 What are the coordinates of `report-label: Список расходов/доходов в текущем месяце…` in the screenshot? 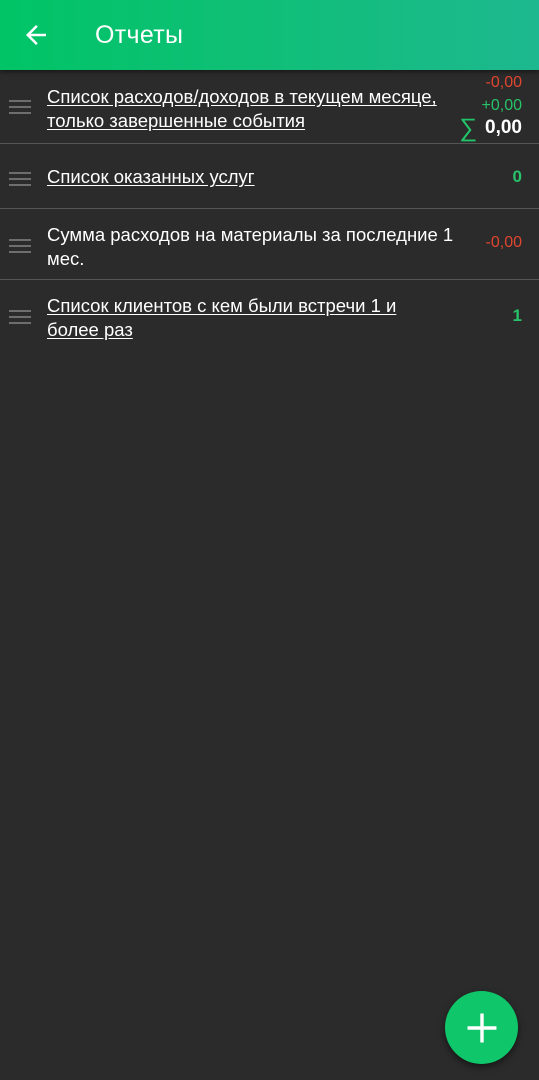 It's located at (242, 109).